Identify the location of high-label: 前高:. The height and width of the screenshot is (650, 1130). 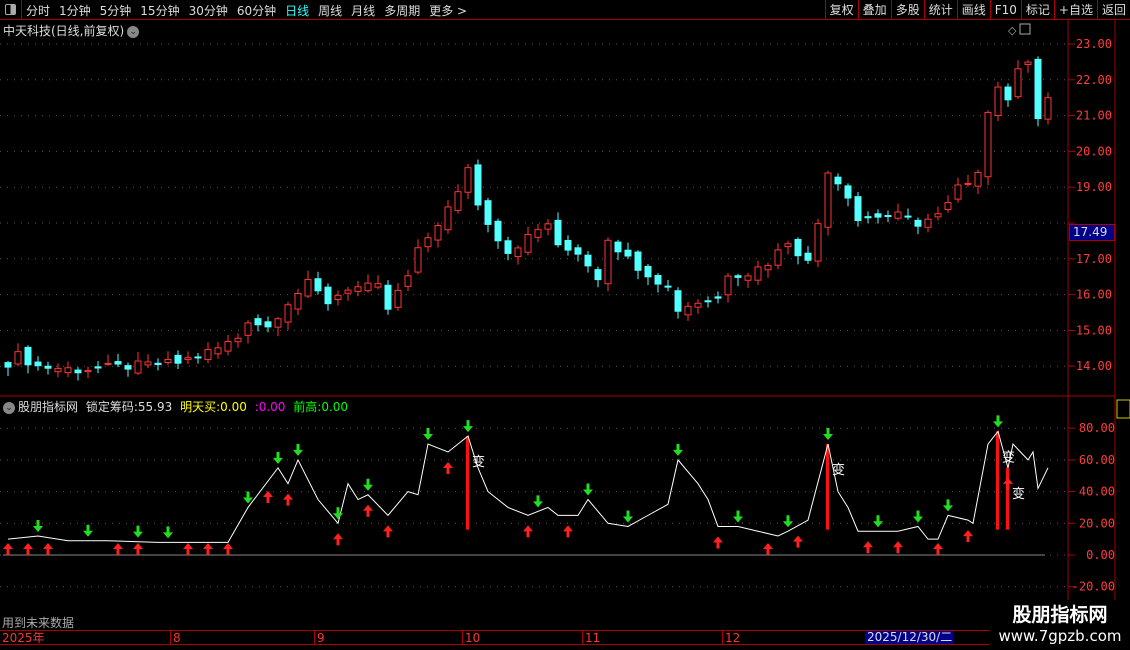
(307, 407).